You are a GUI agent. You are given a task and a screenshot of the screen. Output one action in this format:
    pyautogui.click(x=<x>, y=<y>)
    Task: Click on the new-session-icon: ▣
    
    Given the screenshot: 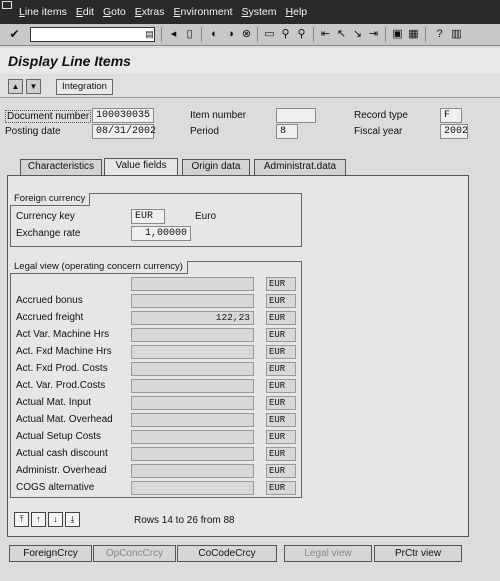 What is the action you would take?
    pyautogui.click(x=397, y=34)
    